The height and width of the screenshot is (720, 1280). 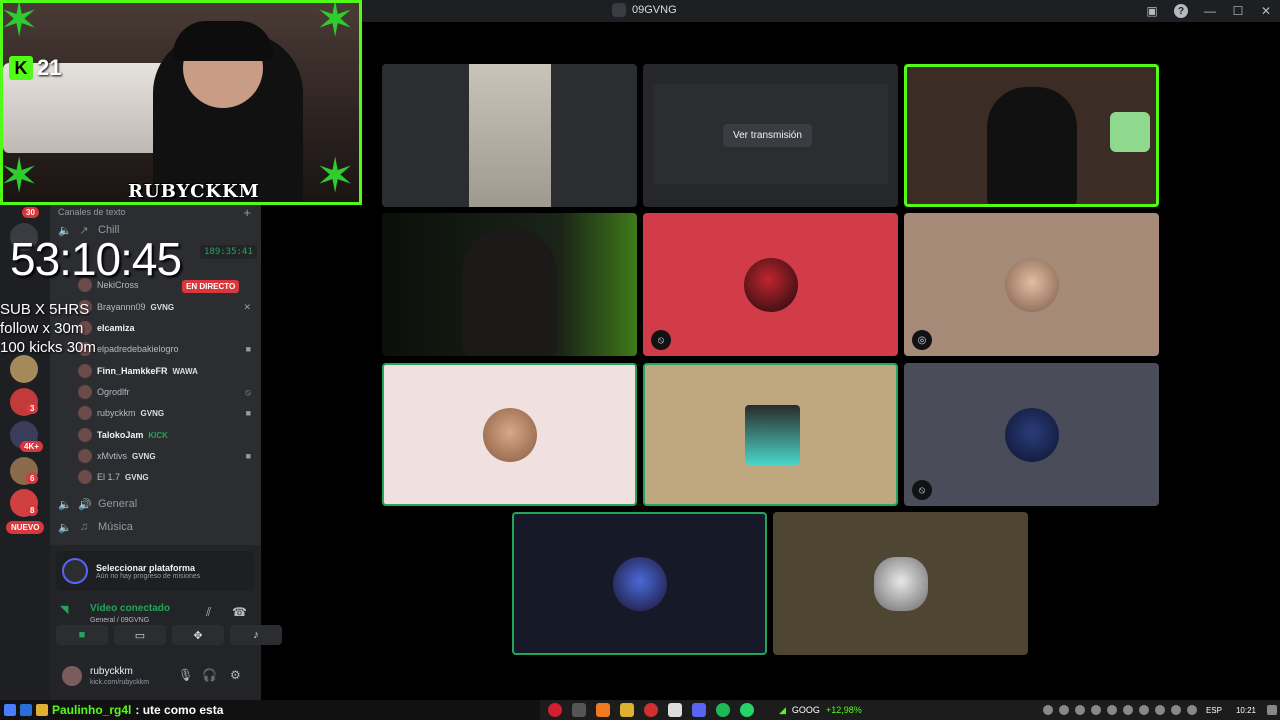 What do you see at coordinates (555, 710) in the screenshot?
I see `opera-icon` at bounding box center [555, 710].